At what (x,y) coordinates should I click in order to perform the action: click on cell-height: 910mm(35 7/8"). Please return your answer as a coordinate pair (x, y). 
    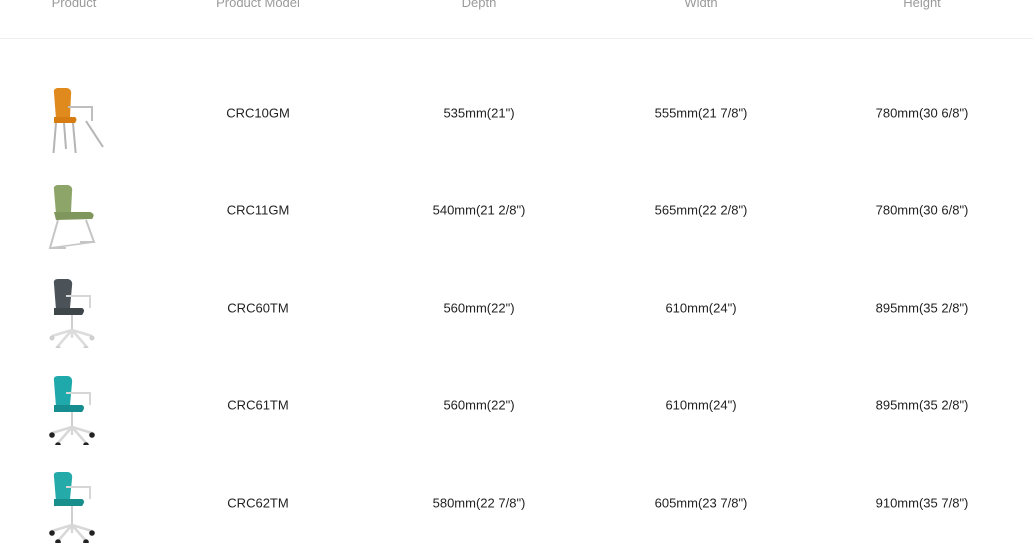
    Looking at the image, I should click on (922, 503).